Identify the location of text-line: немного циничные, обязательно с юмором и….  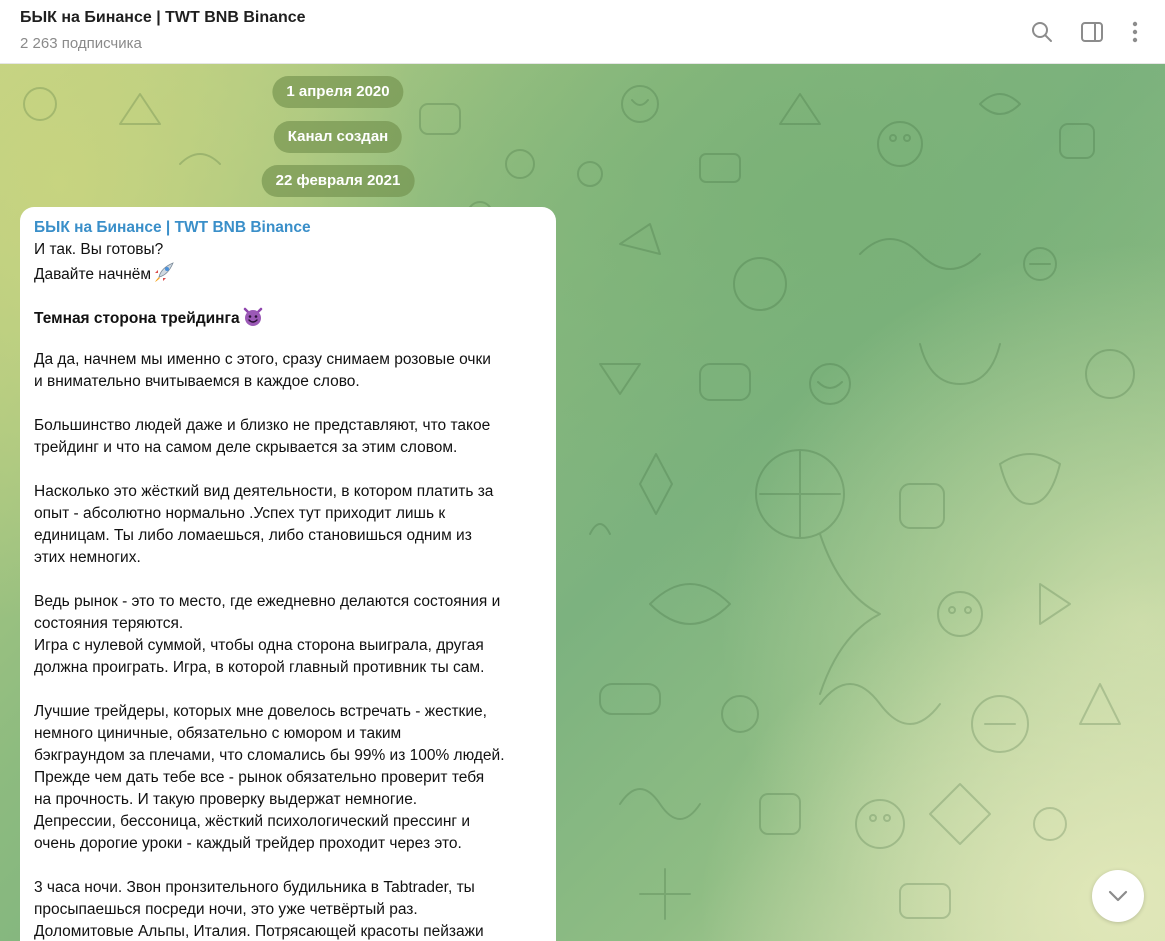
(218, 733).